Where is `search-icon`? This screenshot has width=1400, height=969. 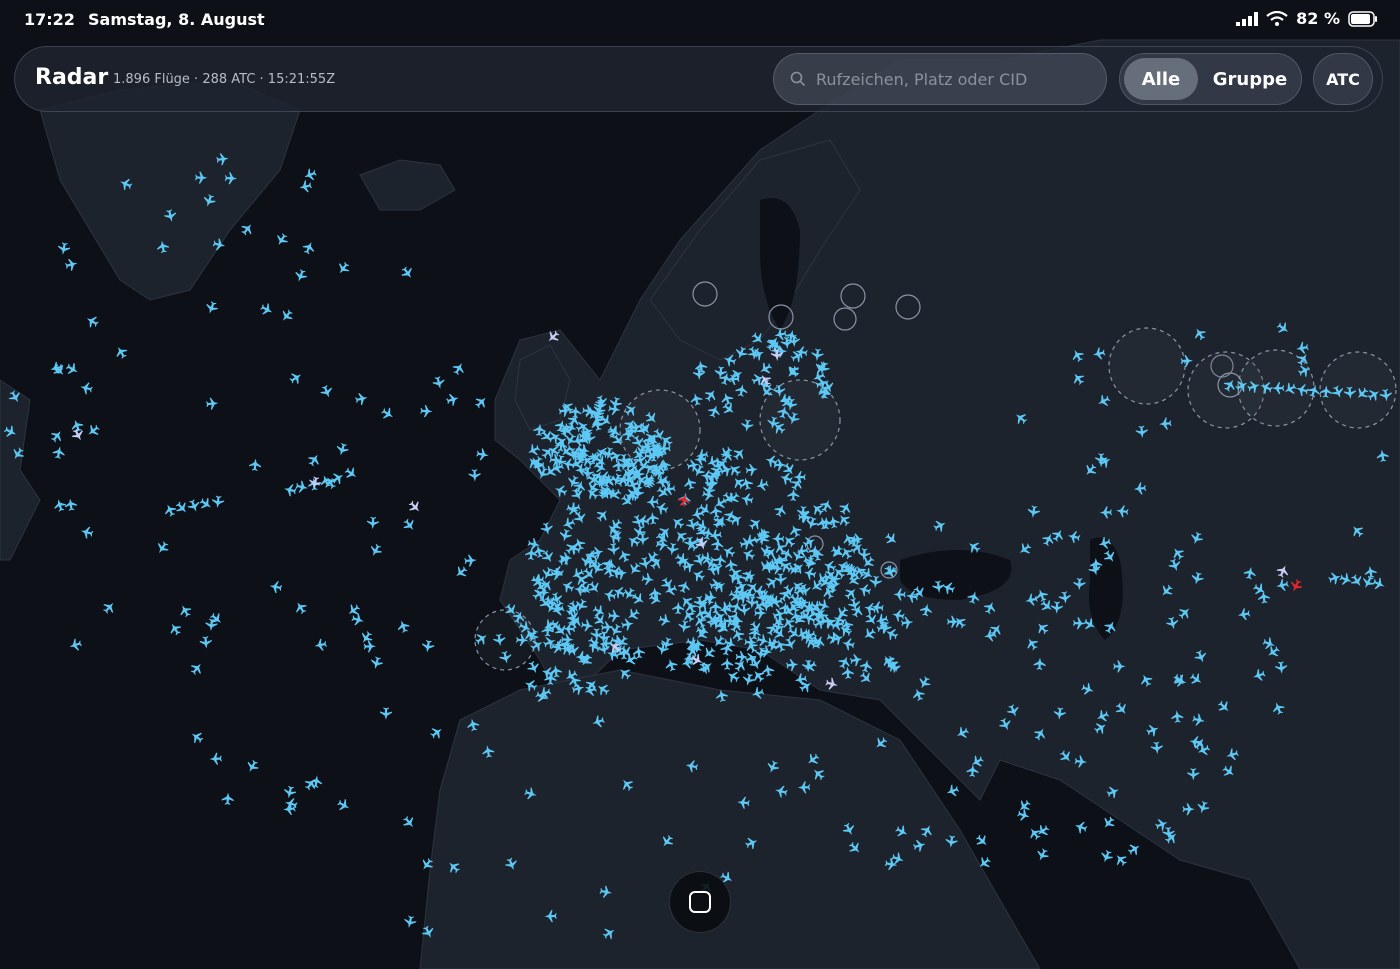
search-icon is located at coordinates (798, 79).